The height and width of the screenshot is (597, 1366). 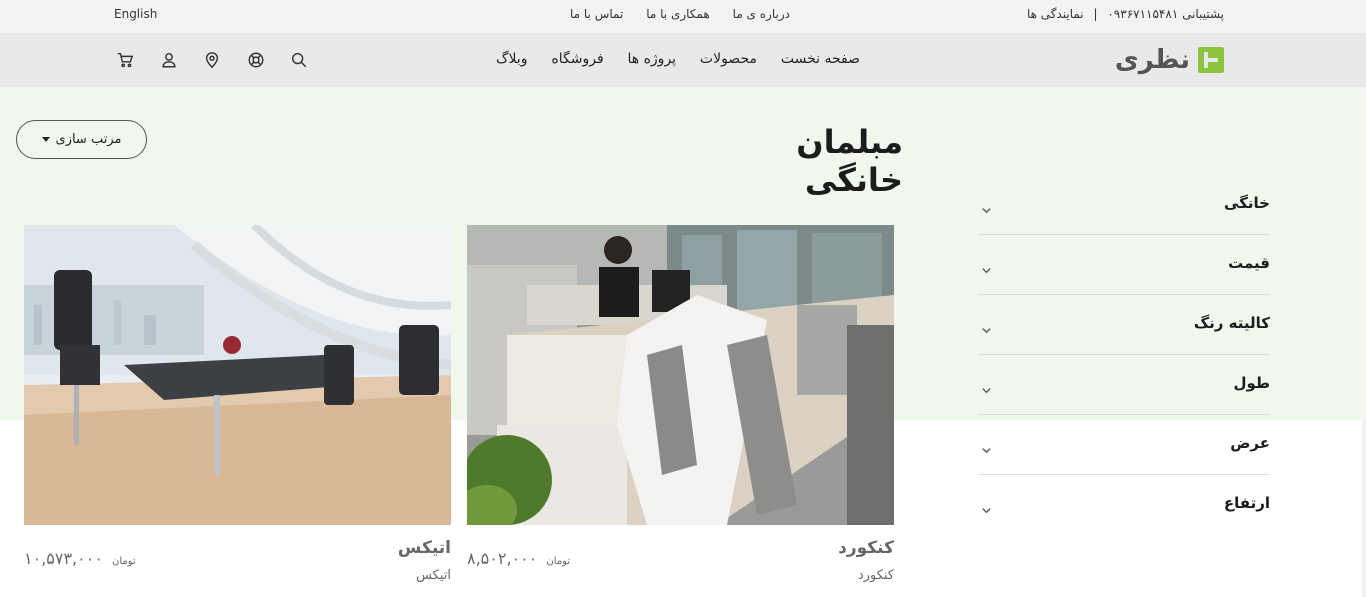 I want to click on filter-label: خانگی, so click(x=1247, y=203).